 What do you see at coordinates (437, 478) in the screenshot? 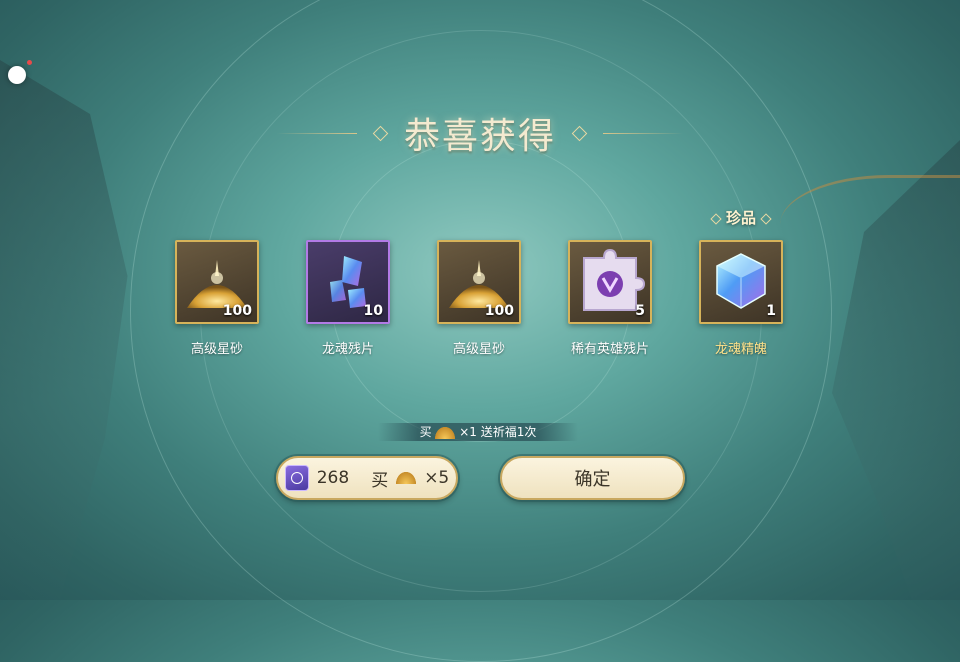
I see `buy-label-count: ×5` at bounding box center [437, 478].